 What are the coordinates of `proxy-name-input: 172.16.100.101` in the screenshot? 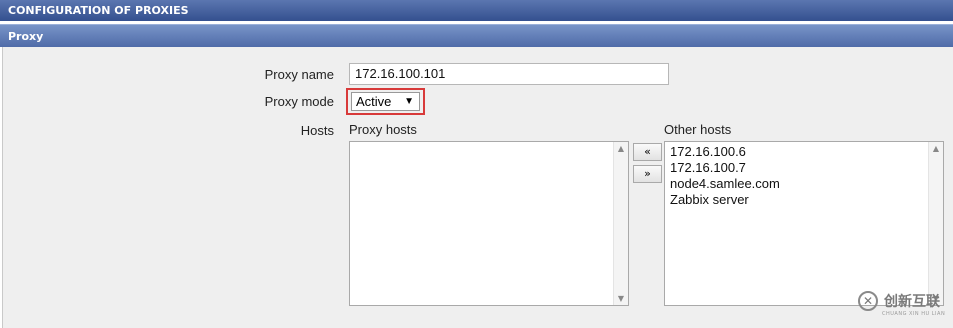 It's located at (509, 74).